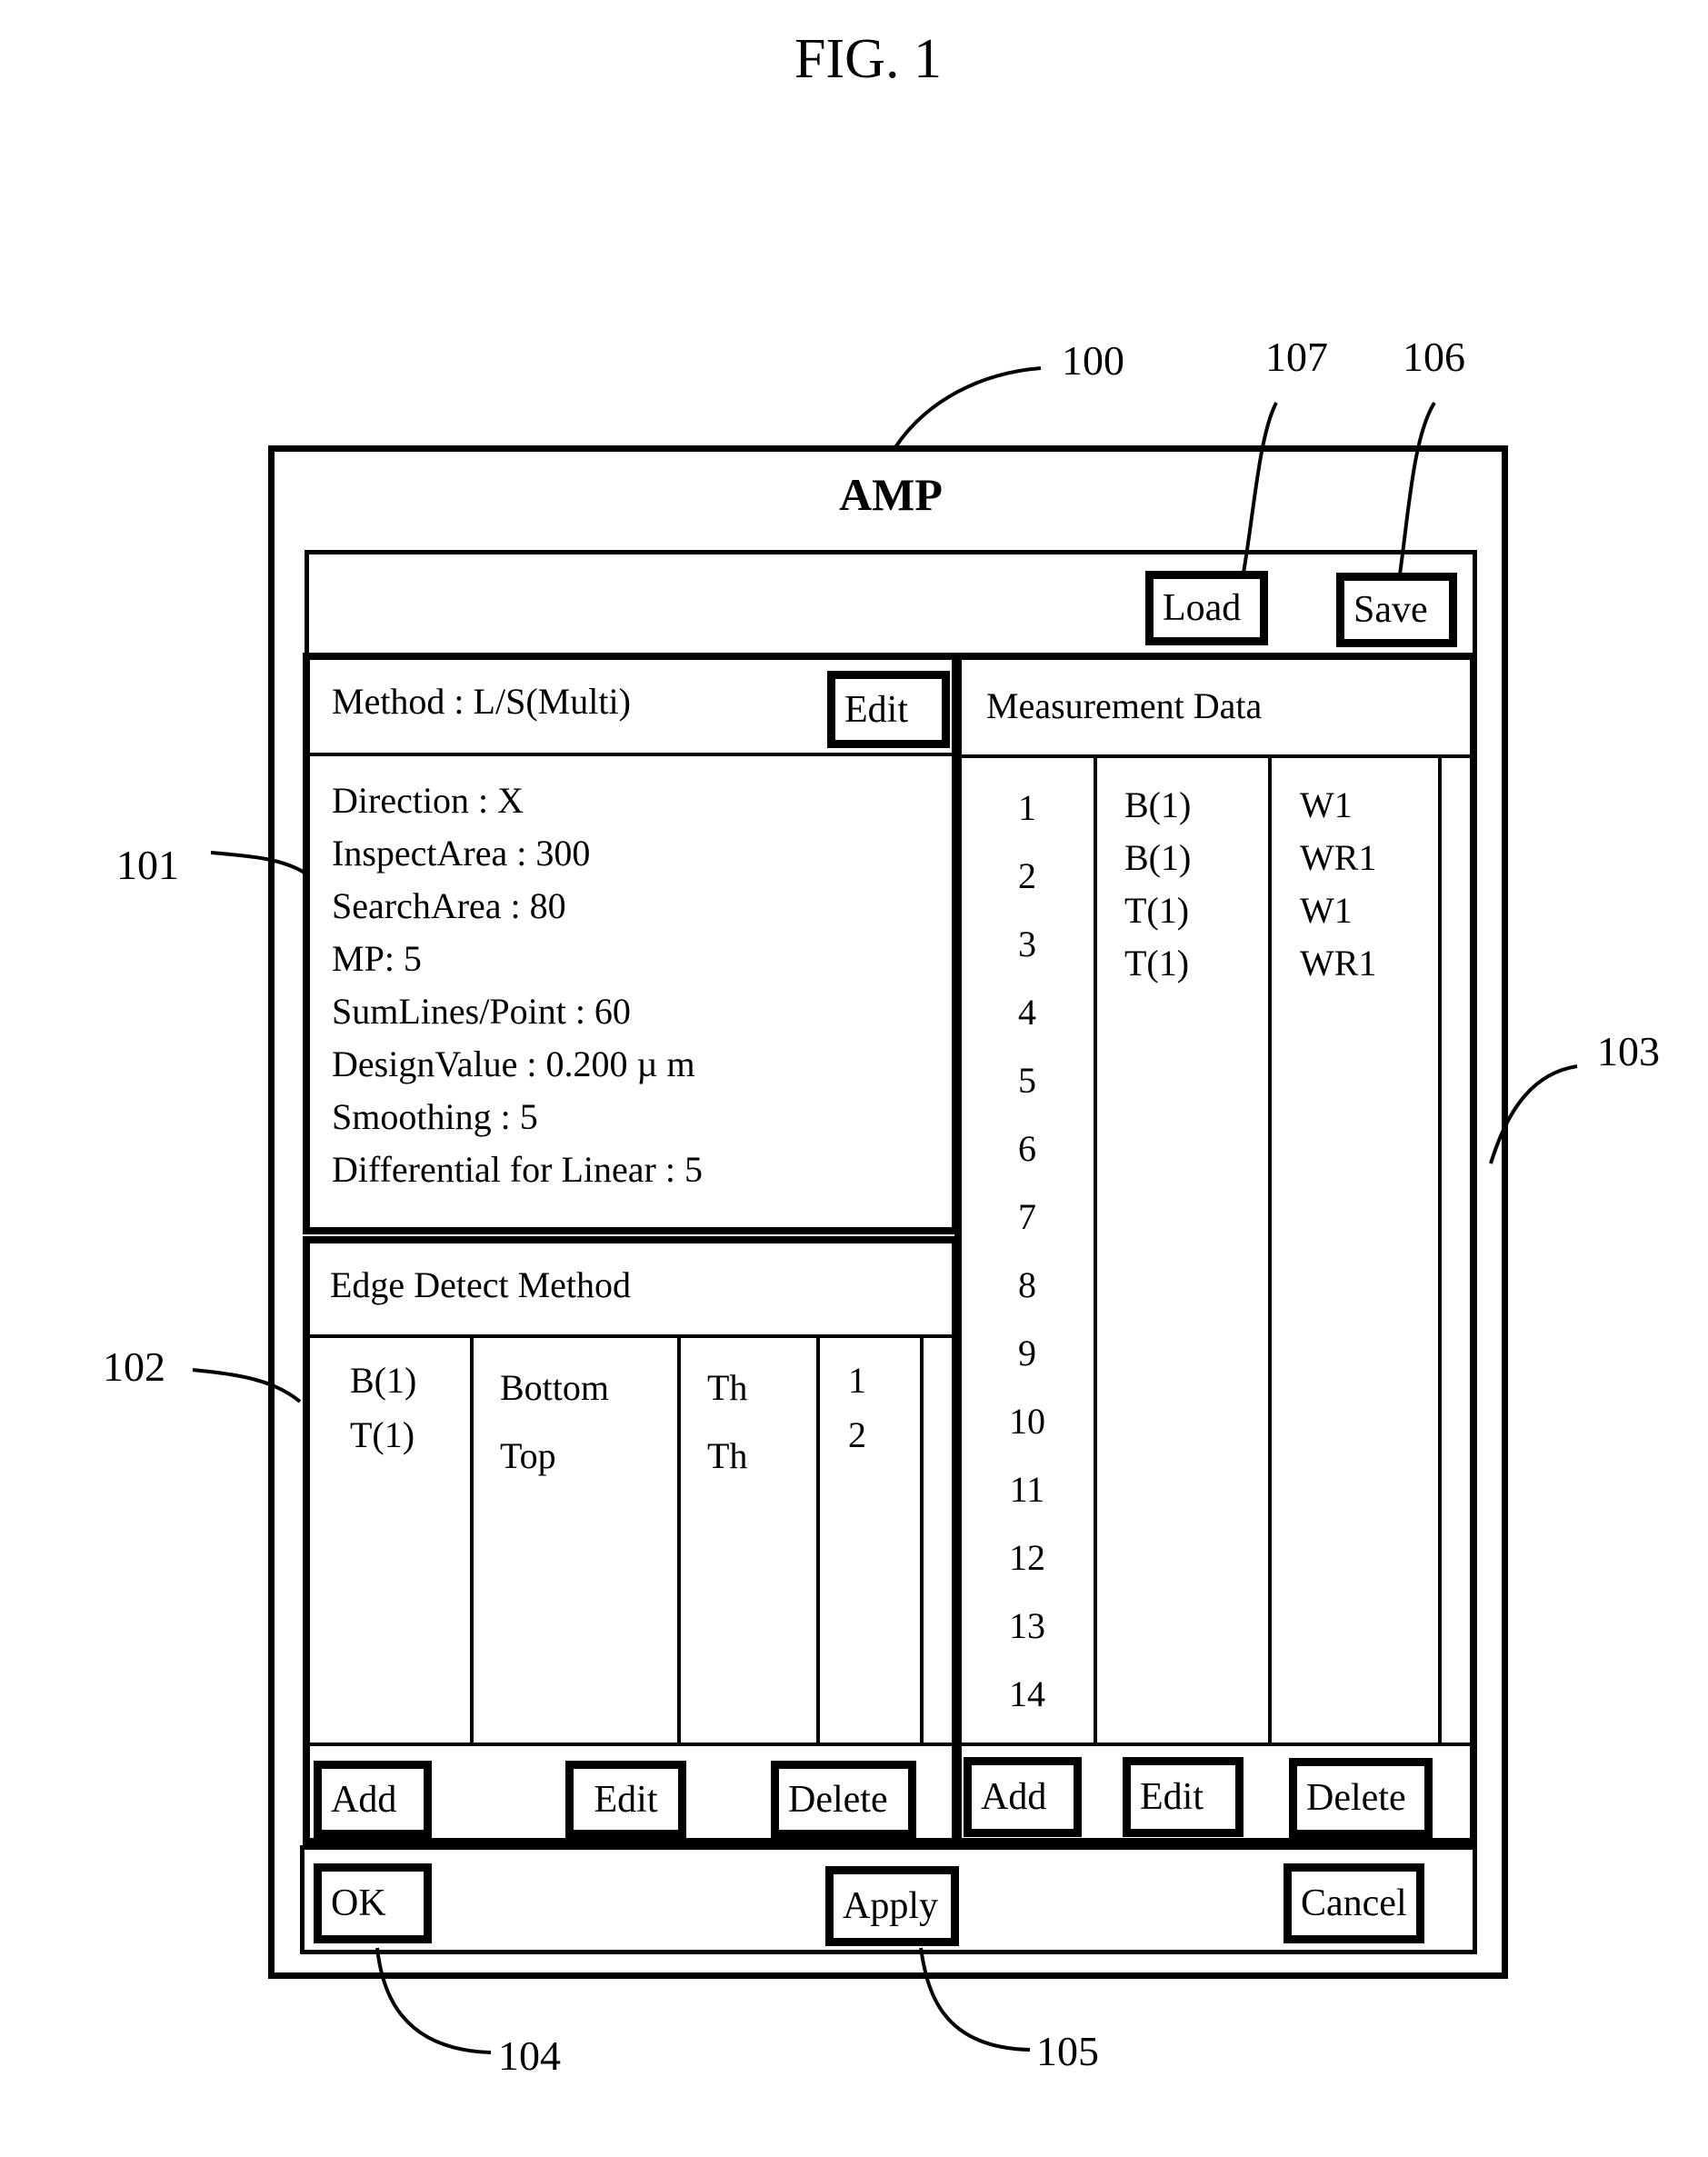 Image resolution: width=1708 pixels, height=2157 pixels. What do you see at coordinates (373, 1799) in the screenshot?
I see `edge-add-button: Add` at bounding box center [373, 1799].